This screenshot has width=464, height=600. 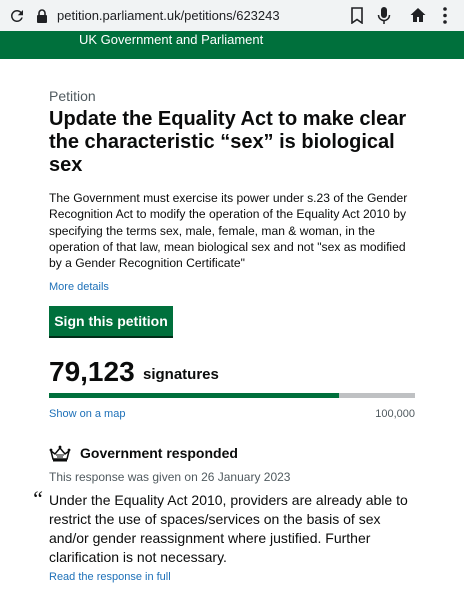 I want to click on browser-toolbar: petition.parliament.uk/petitions/623243, so click(x=232, y=15).